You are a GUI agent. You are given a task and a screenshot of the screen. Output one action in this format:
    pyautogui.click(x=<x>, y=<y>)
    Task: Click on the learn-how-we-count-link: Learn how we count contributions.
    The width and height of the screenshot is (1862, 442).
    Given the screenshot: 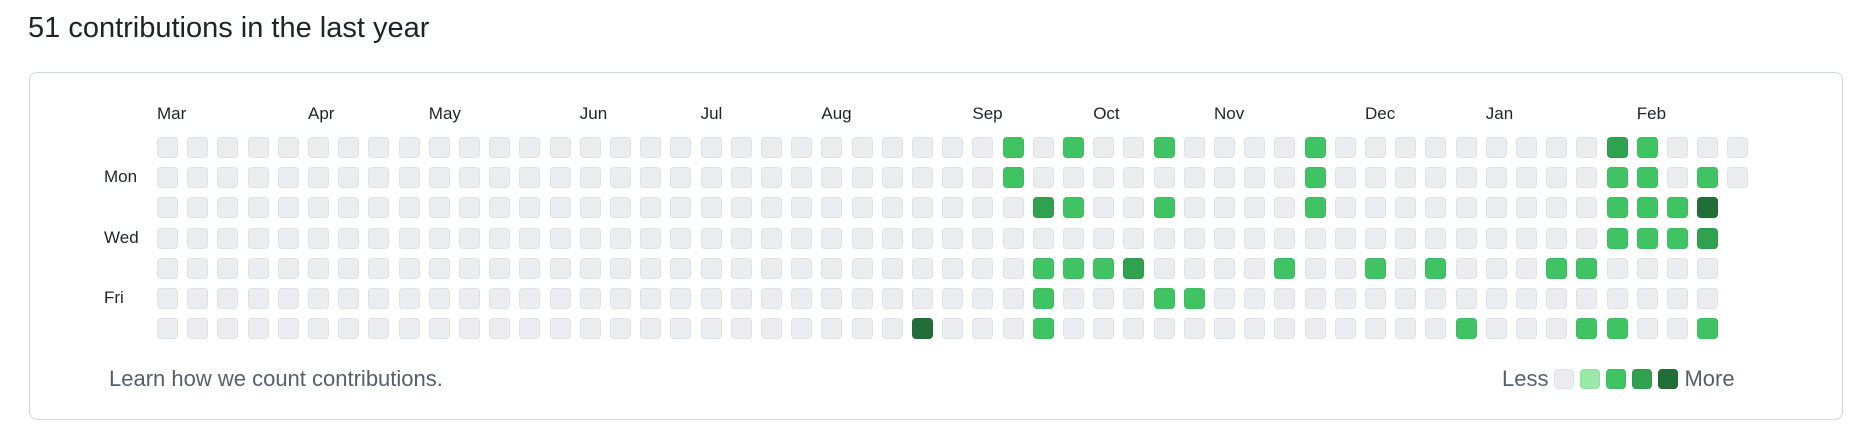 What is the action you would take?
    pyautogui.click(x=276, y=379)
    